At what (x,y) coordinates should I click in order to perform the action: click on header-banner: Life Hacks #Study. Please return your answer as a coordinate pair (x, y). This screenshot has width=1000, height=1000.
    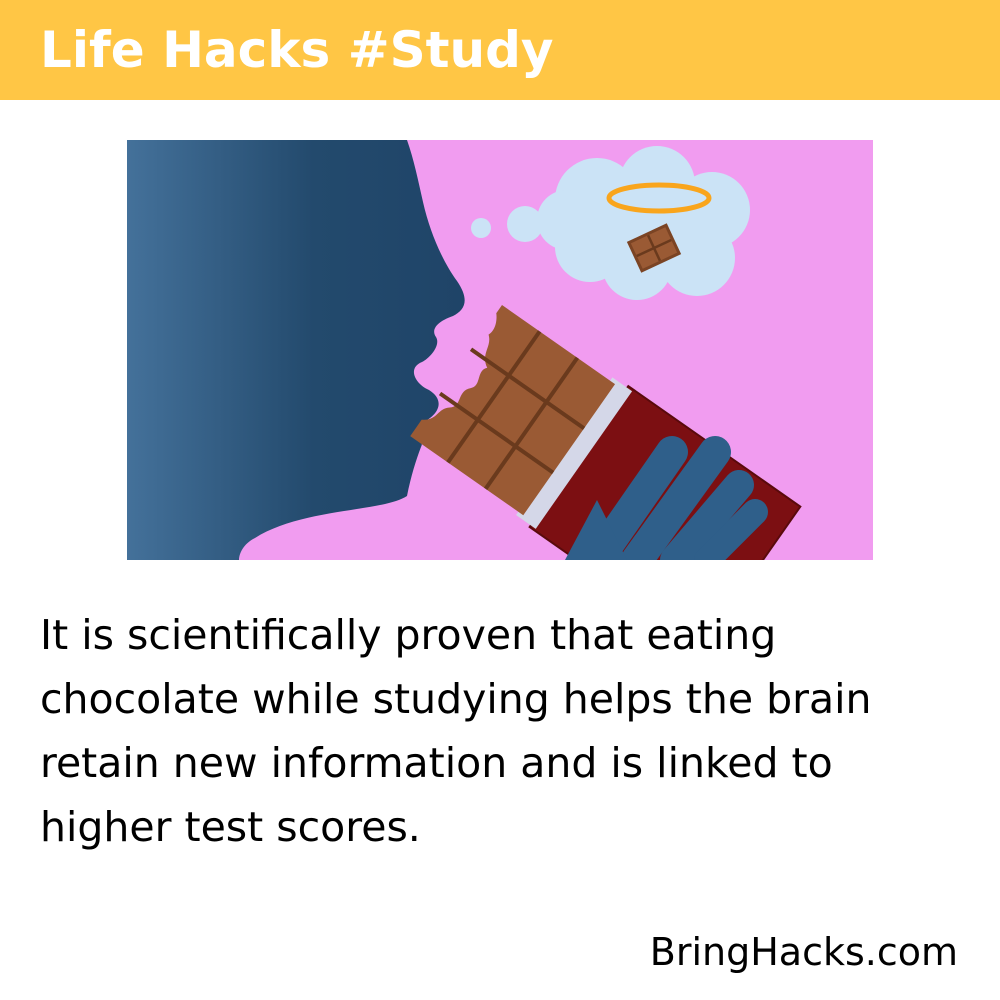
    Looking at the image, I should click on (500, 50).